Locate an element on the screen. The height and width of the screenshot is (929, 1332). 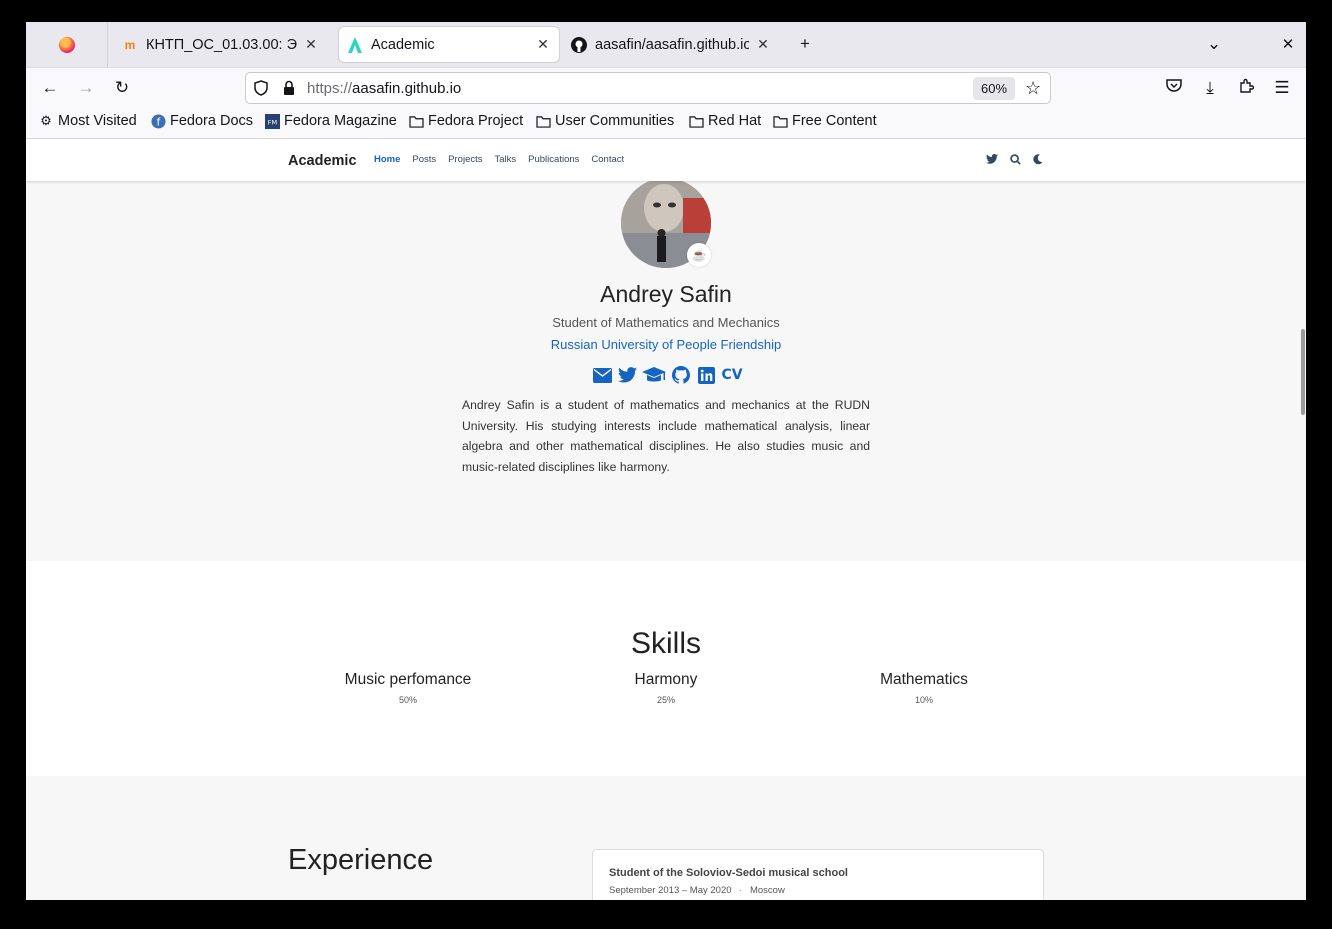
bookmark-label: Free Content is located at coordinates (834, 121).